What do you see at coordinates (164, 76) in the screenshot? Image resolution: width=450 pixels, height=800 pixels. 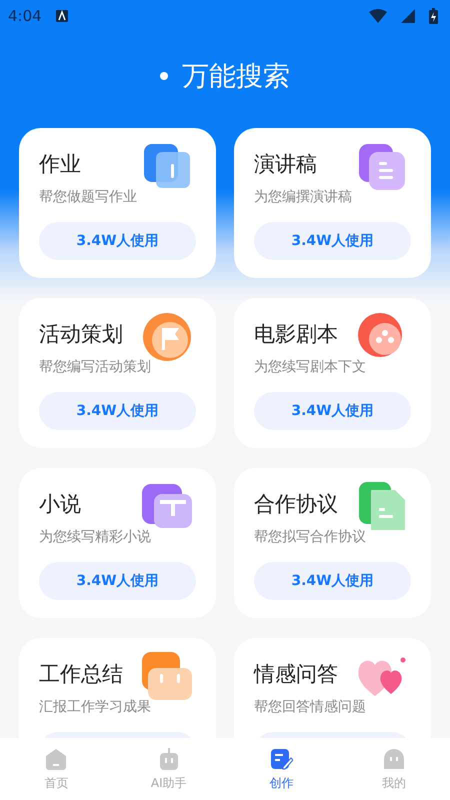 I see `title-bullet-icon` at bounding box center [164, 76].